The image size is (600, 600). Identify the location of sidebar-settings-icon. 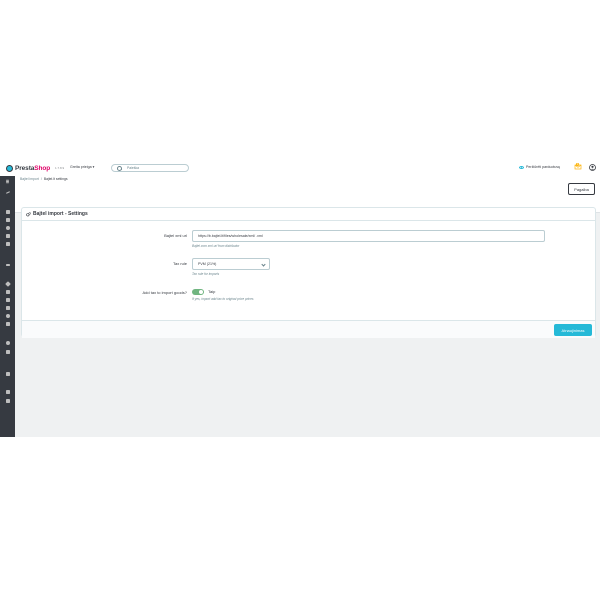
(7, 342).